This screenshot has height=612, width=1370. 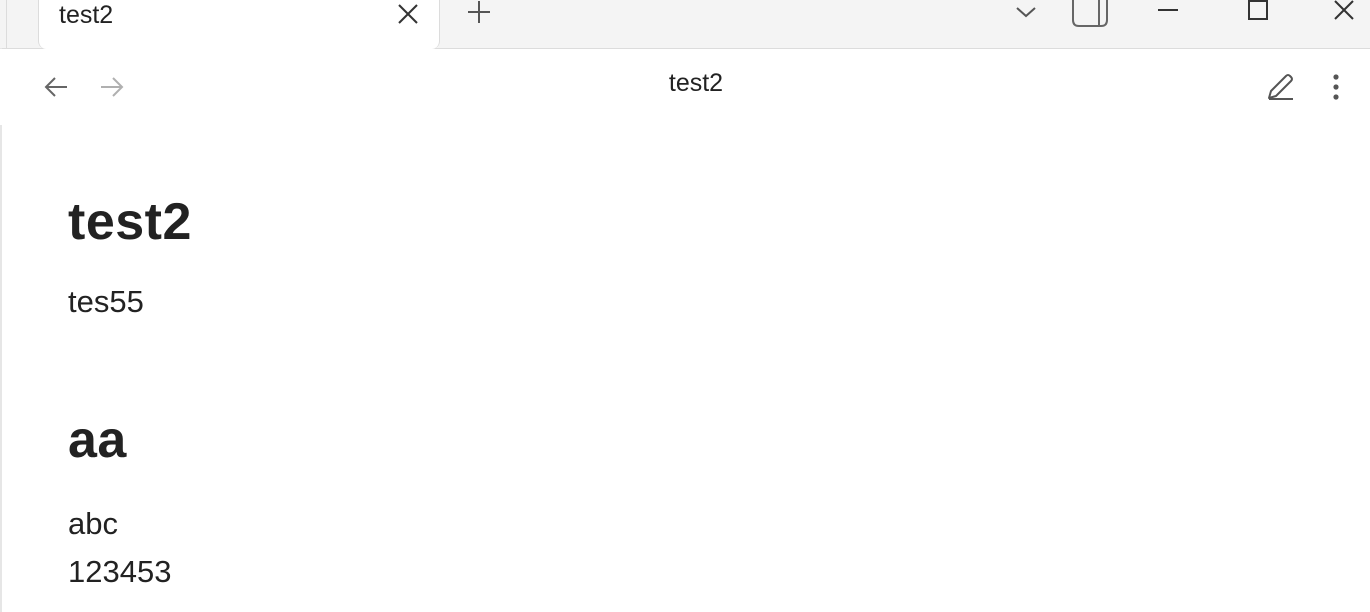 I want to click on tab-strip: test2, so click(x=685, y=24).